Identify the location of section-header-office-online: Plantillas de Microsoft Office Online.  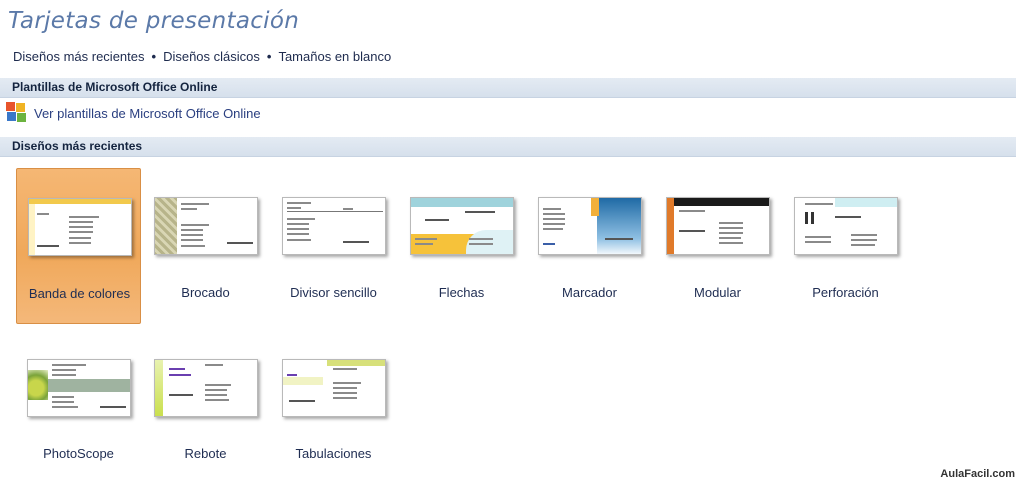
(508, 88).